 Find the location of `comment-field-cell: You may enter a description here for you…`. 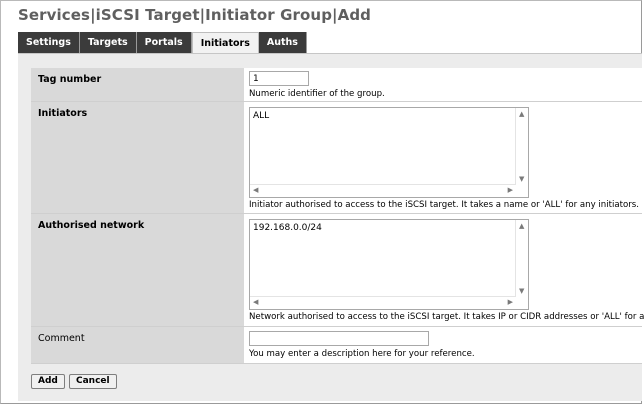

comment-field-cell: You may enter a description here for you… is located at coordinates (443, 345).